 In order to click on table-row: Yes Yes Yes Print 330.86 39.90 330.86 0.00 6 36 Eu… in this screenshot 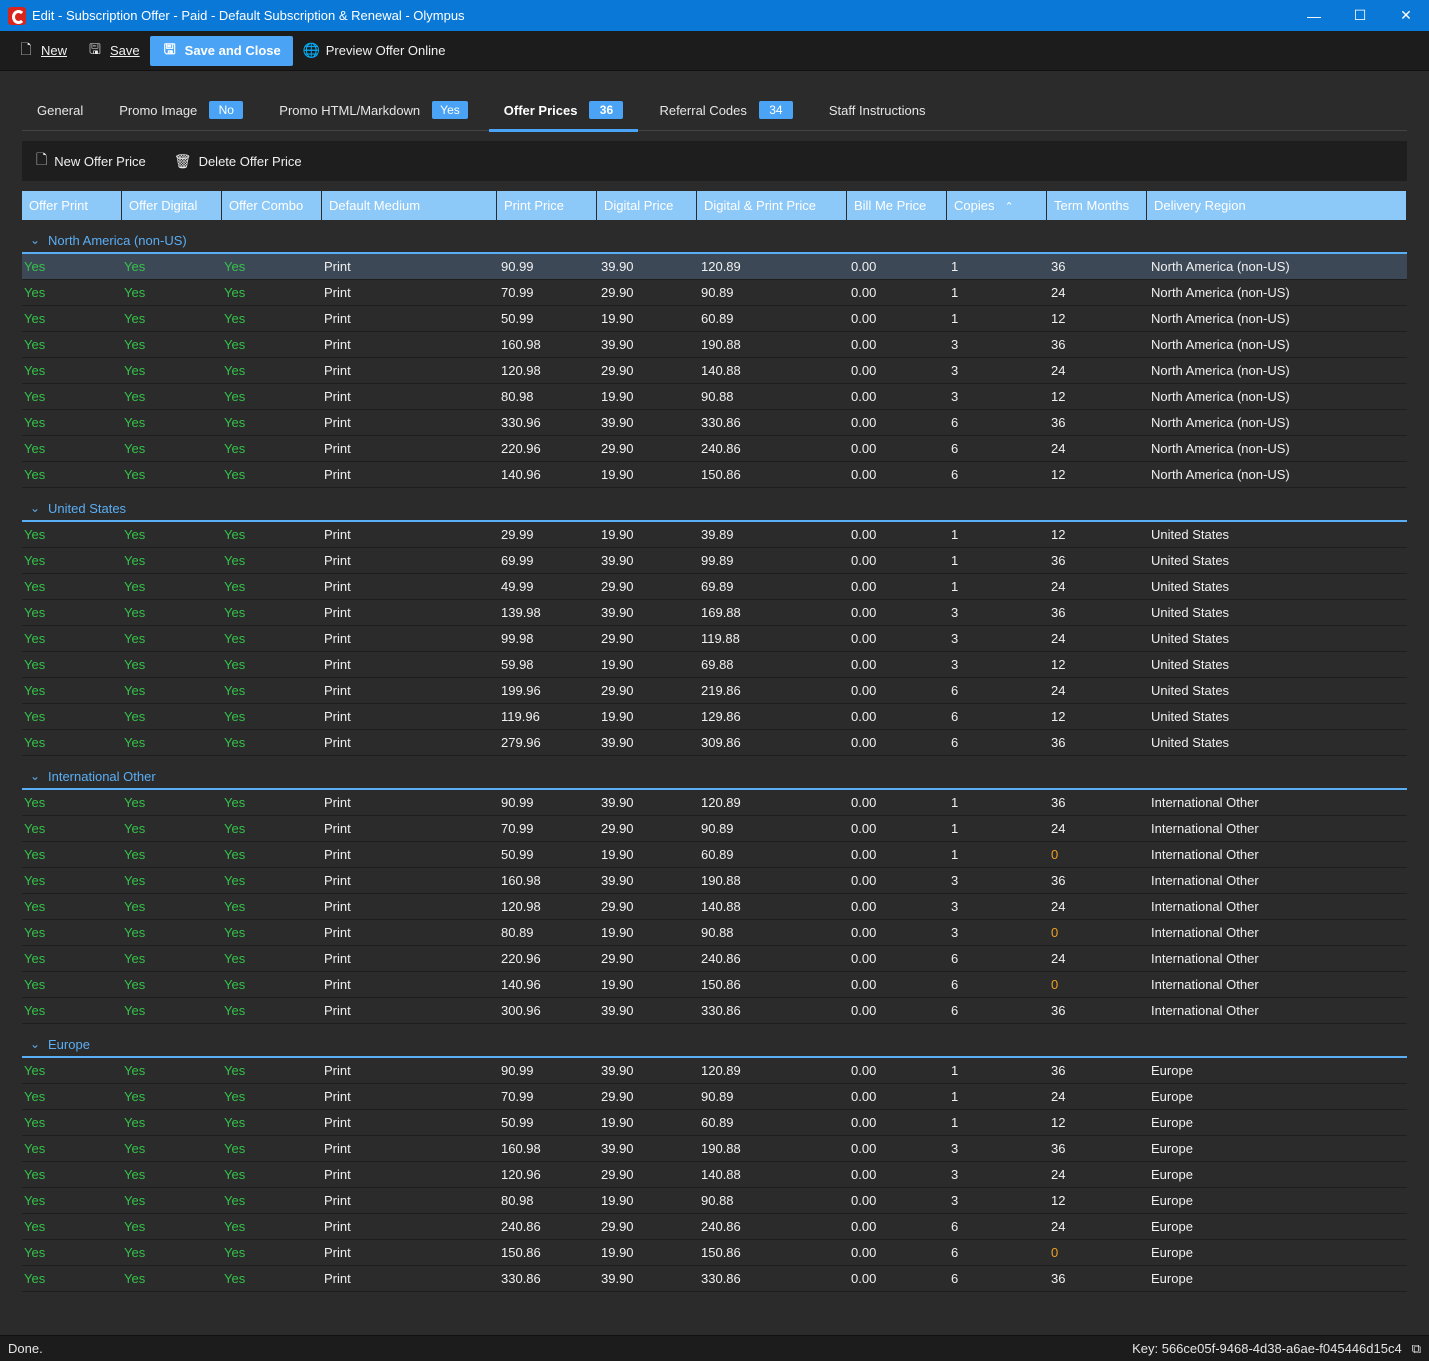, I will do `click(714, 1279)`.